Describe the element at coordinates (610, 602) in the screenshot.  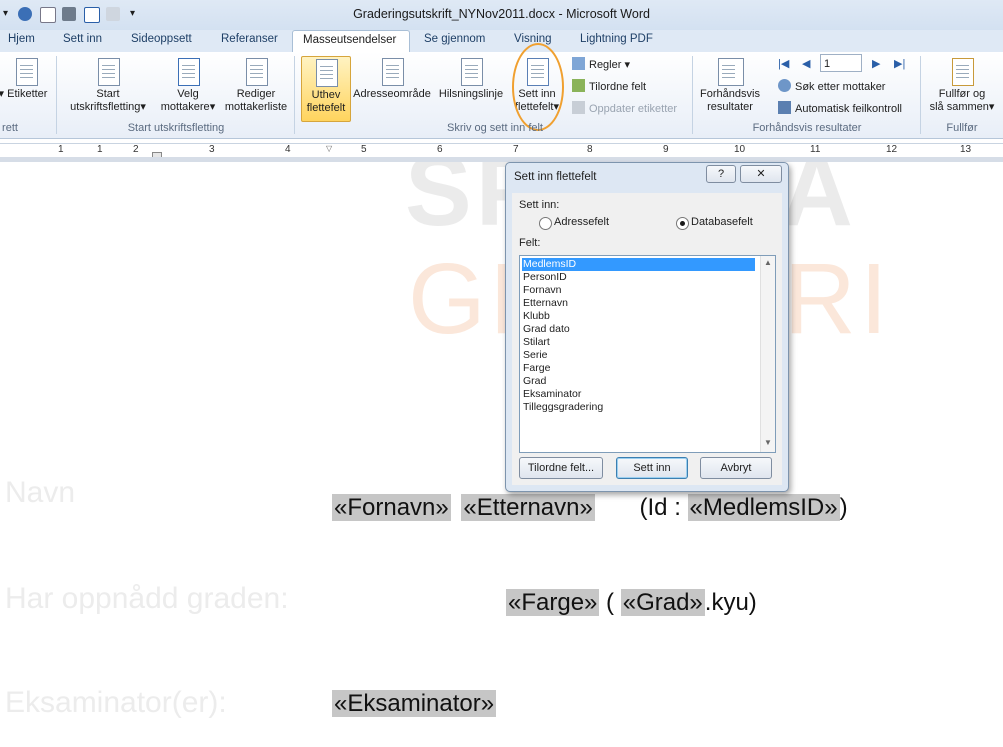
I see `grade-open: (` at that location.